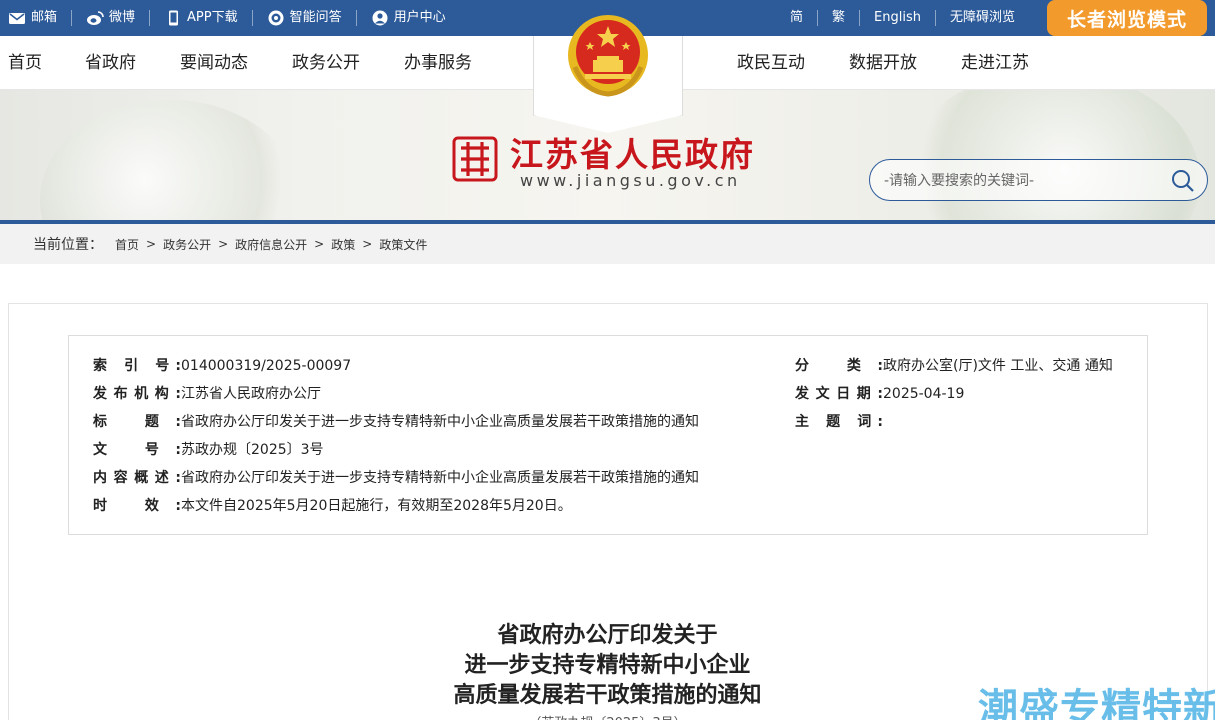 Image resolution: width=1215 pixels, height=720 pixels. Describe the element at coordinates (419, 17) in the screenshot. I see `topbar-user-label: 用户中心` at that location.